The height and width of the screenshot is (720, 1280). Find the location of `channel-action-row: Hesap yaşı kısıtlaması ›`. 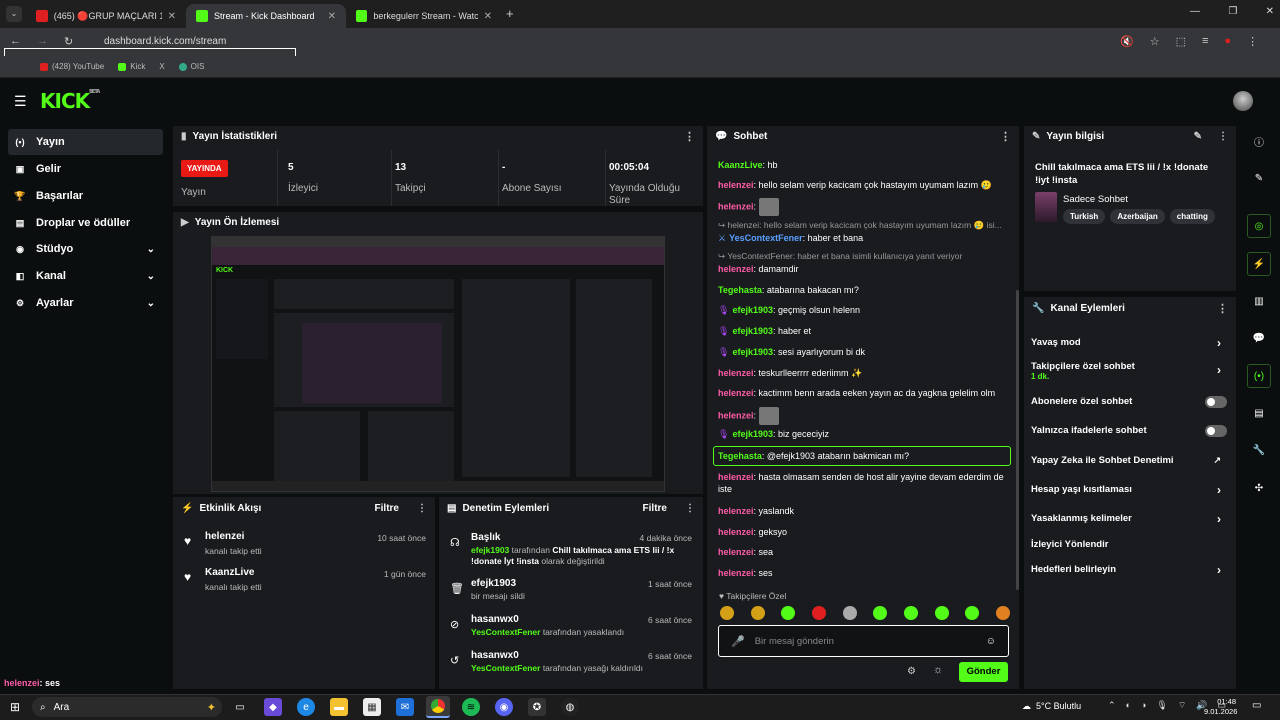

channel-action-row: Hesap yaşı kısıtlaması › is located at coordinates (1131, 490).